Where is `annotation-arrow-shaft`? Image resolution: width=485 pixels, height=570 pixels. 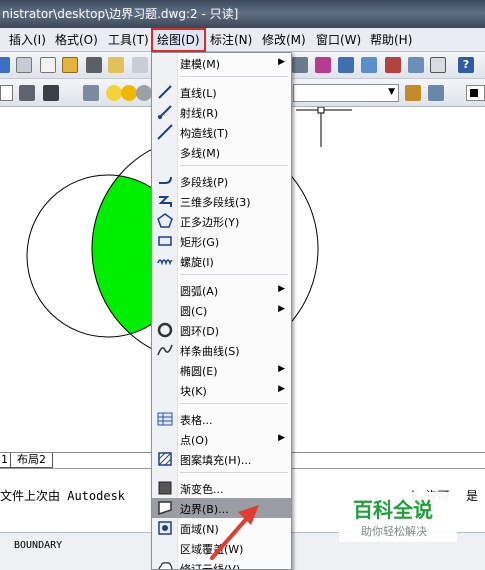
annotation-arrow-shaft is located at coordinates (230, 537).